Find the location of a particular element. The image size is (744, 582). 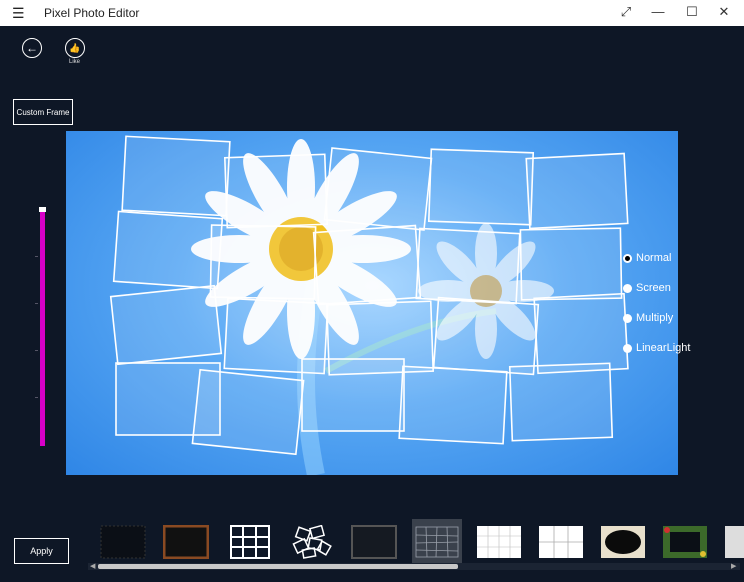

radio-linearlight-dot is located at coordinates (627, 348).